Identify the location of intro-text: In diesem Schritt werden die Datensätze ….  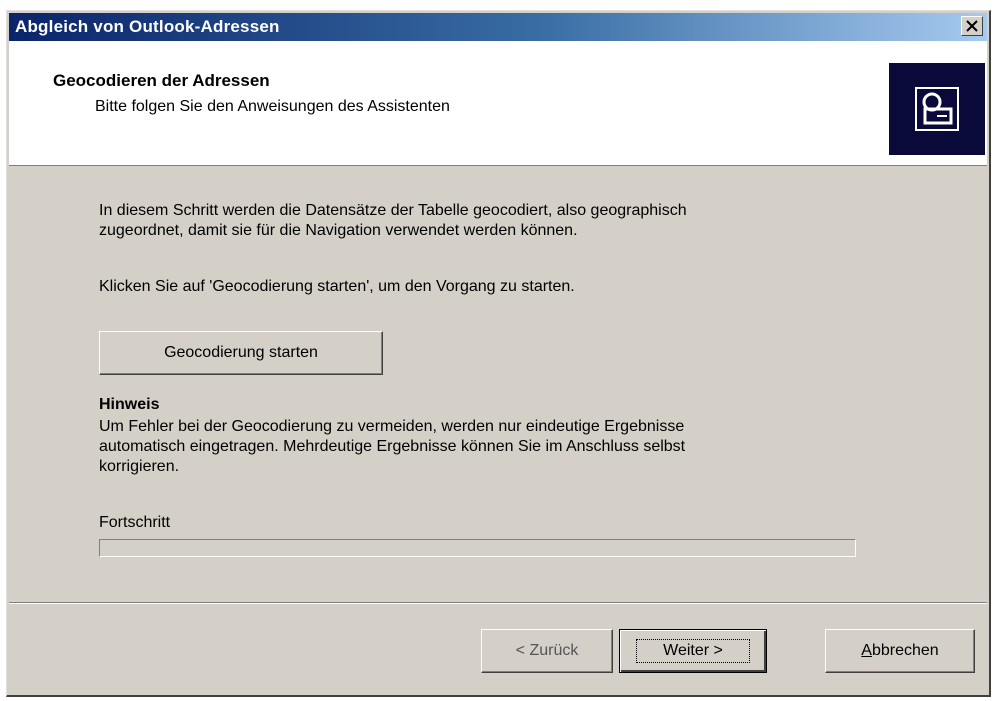
(393, 221).